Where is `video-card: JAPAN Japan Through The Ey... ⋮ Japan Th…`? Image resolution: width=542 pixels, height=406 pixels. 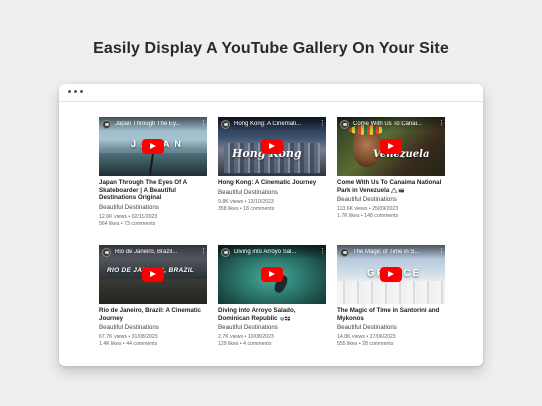 video-card: JAPAN Japan Through The Ey... ⋮ Japan Th… is located at coordinates (153, 176).